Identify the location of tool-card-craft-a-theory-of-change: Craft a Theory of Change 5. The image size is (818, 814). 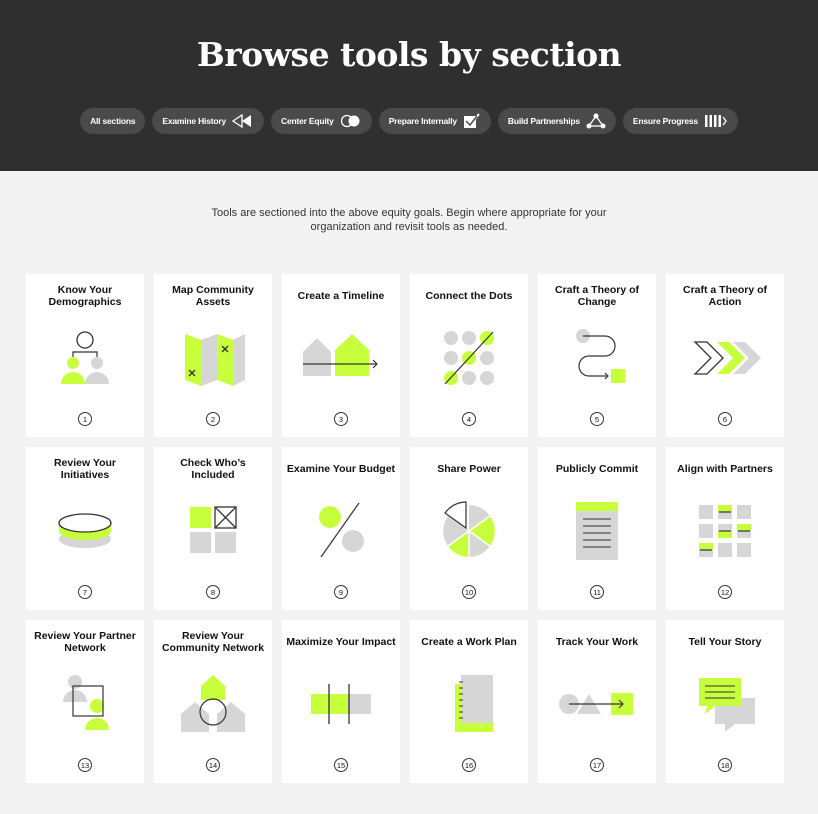
(597, 355).